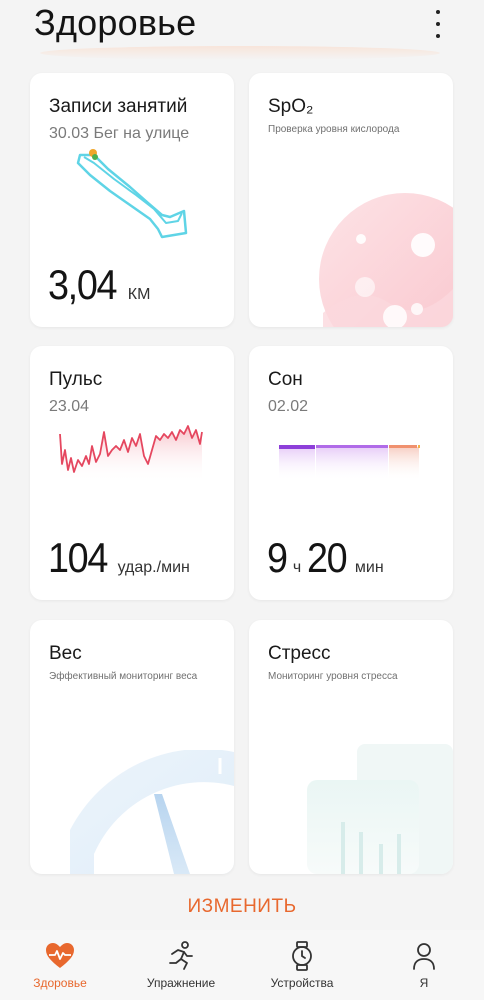 Image resolution: width=484 pixels, height=1000 pixels. What do you see at coordinates (131, 453) in the screenshot?
I see `pulse-chart` at bounding box center [131, 453].